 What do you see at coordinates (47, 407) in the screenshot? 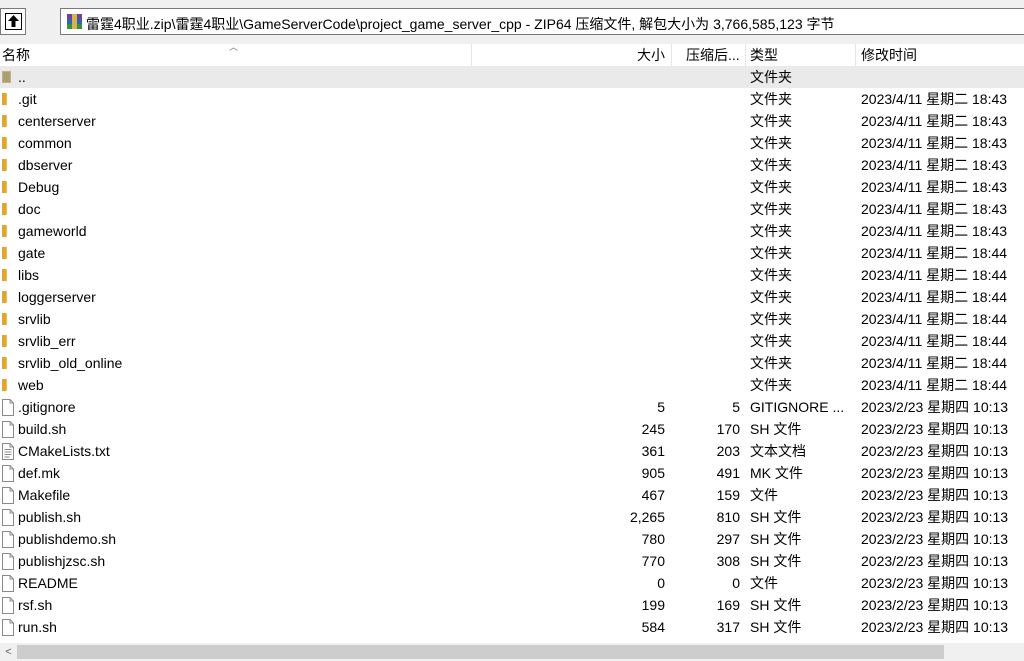
I see `file-name: .gitignore` at bounding box center [47, 407].